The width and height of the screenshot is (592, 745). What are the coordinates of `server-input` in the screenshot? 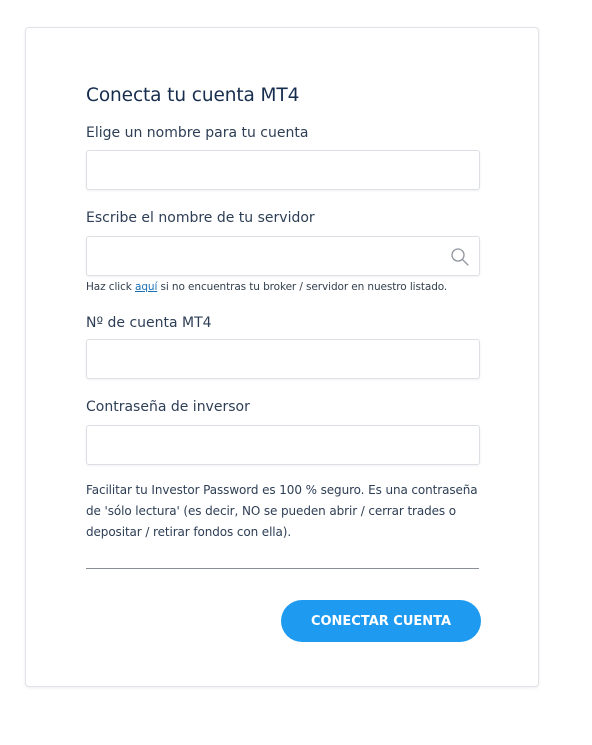 It's located at (283, 256).